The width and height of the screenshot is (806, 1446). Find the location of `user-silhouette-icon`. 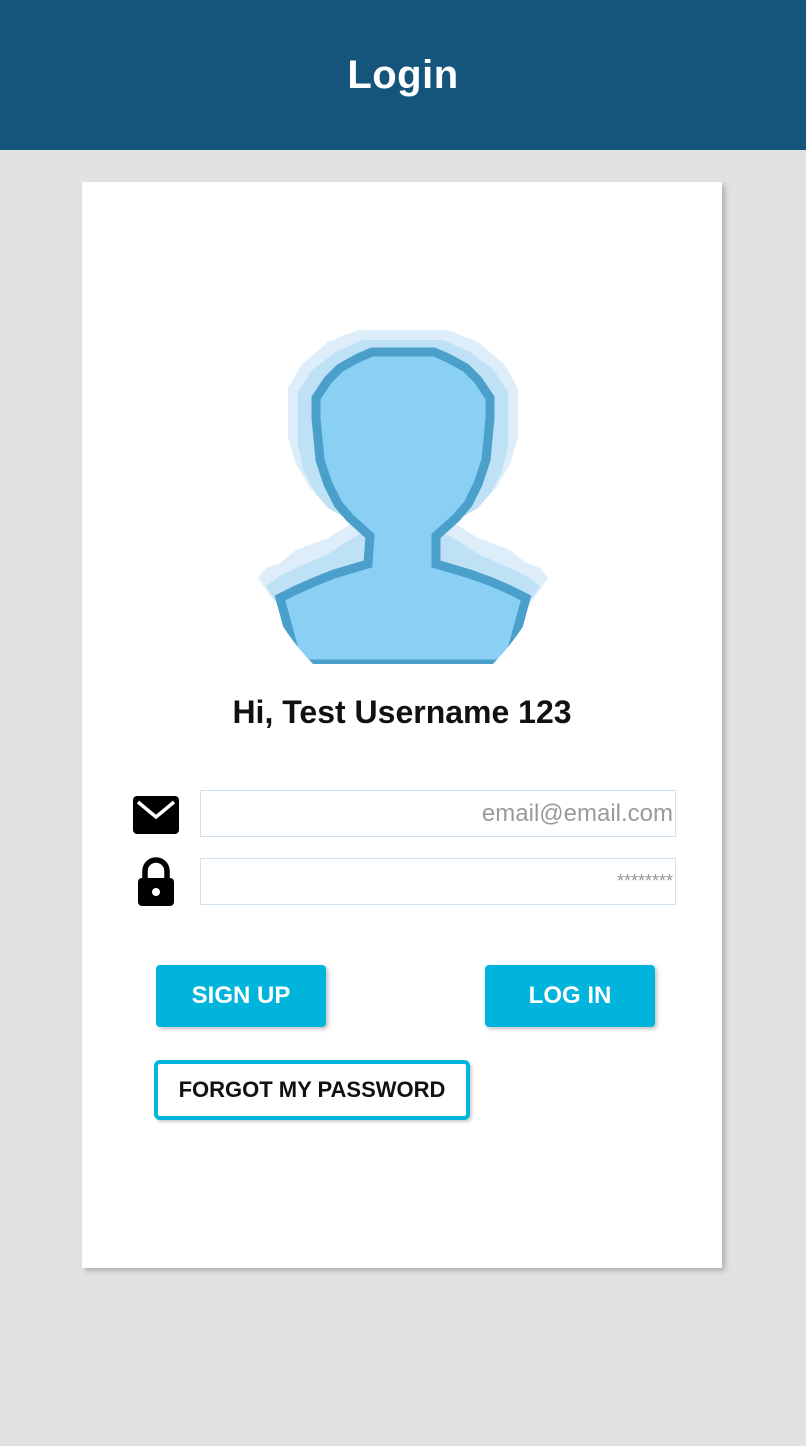

user-silhouette-icon is located at coordinates (403, 497).